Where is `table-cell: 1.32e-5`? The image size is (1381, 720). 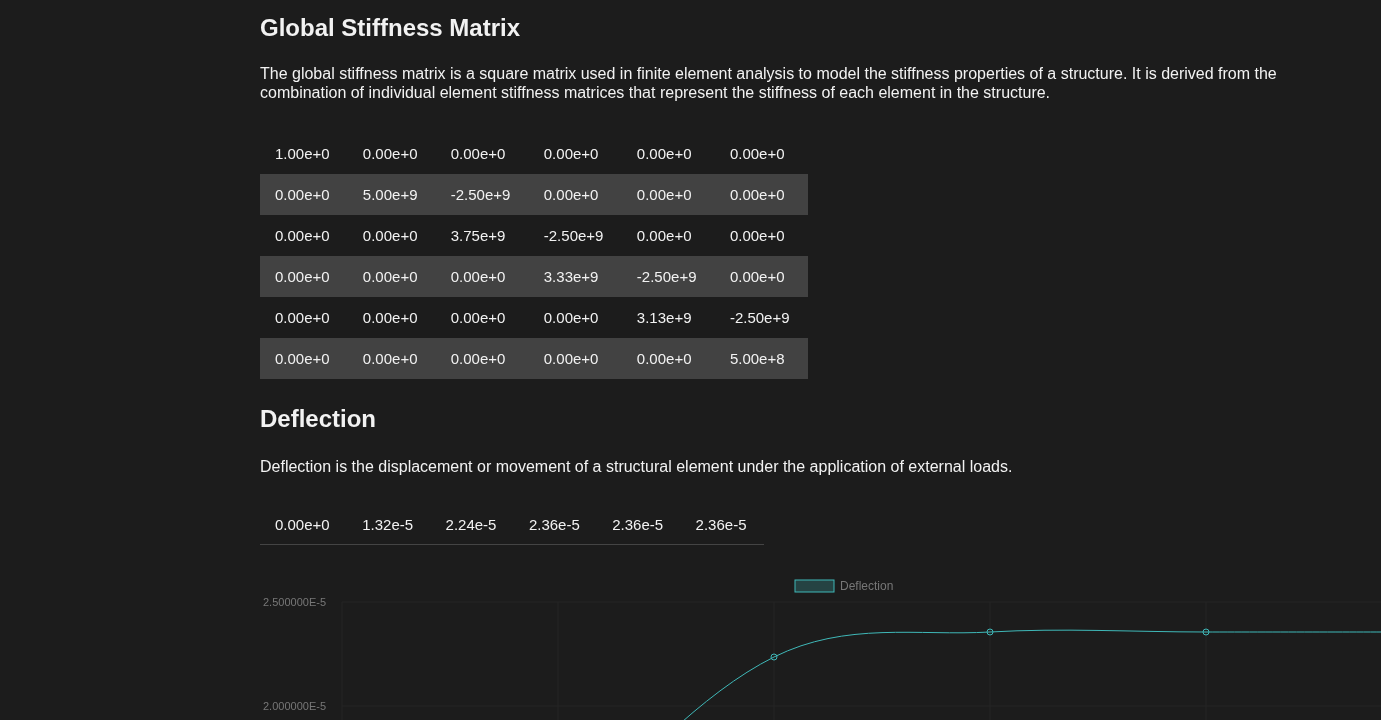 table-cell: 1.32e-5 is located at coordinates (389, 524).